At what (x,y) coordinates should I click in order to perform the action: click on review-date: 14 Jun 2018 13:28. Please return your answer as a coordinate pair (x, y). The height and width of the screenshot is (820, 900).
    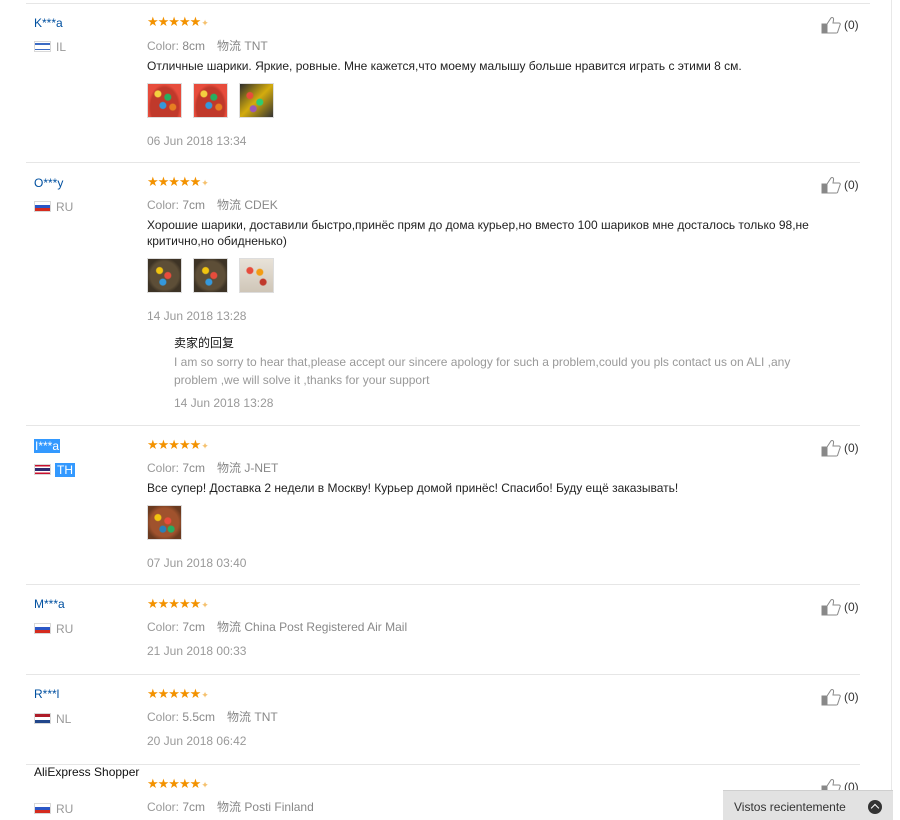
    Looking at the image, I should click on (197, 316).